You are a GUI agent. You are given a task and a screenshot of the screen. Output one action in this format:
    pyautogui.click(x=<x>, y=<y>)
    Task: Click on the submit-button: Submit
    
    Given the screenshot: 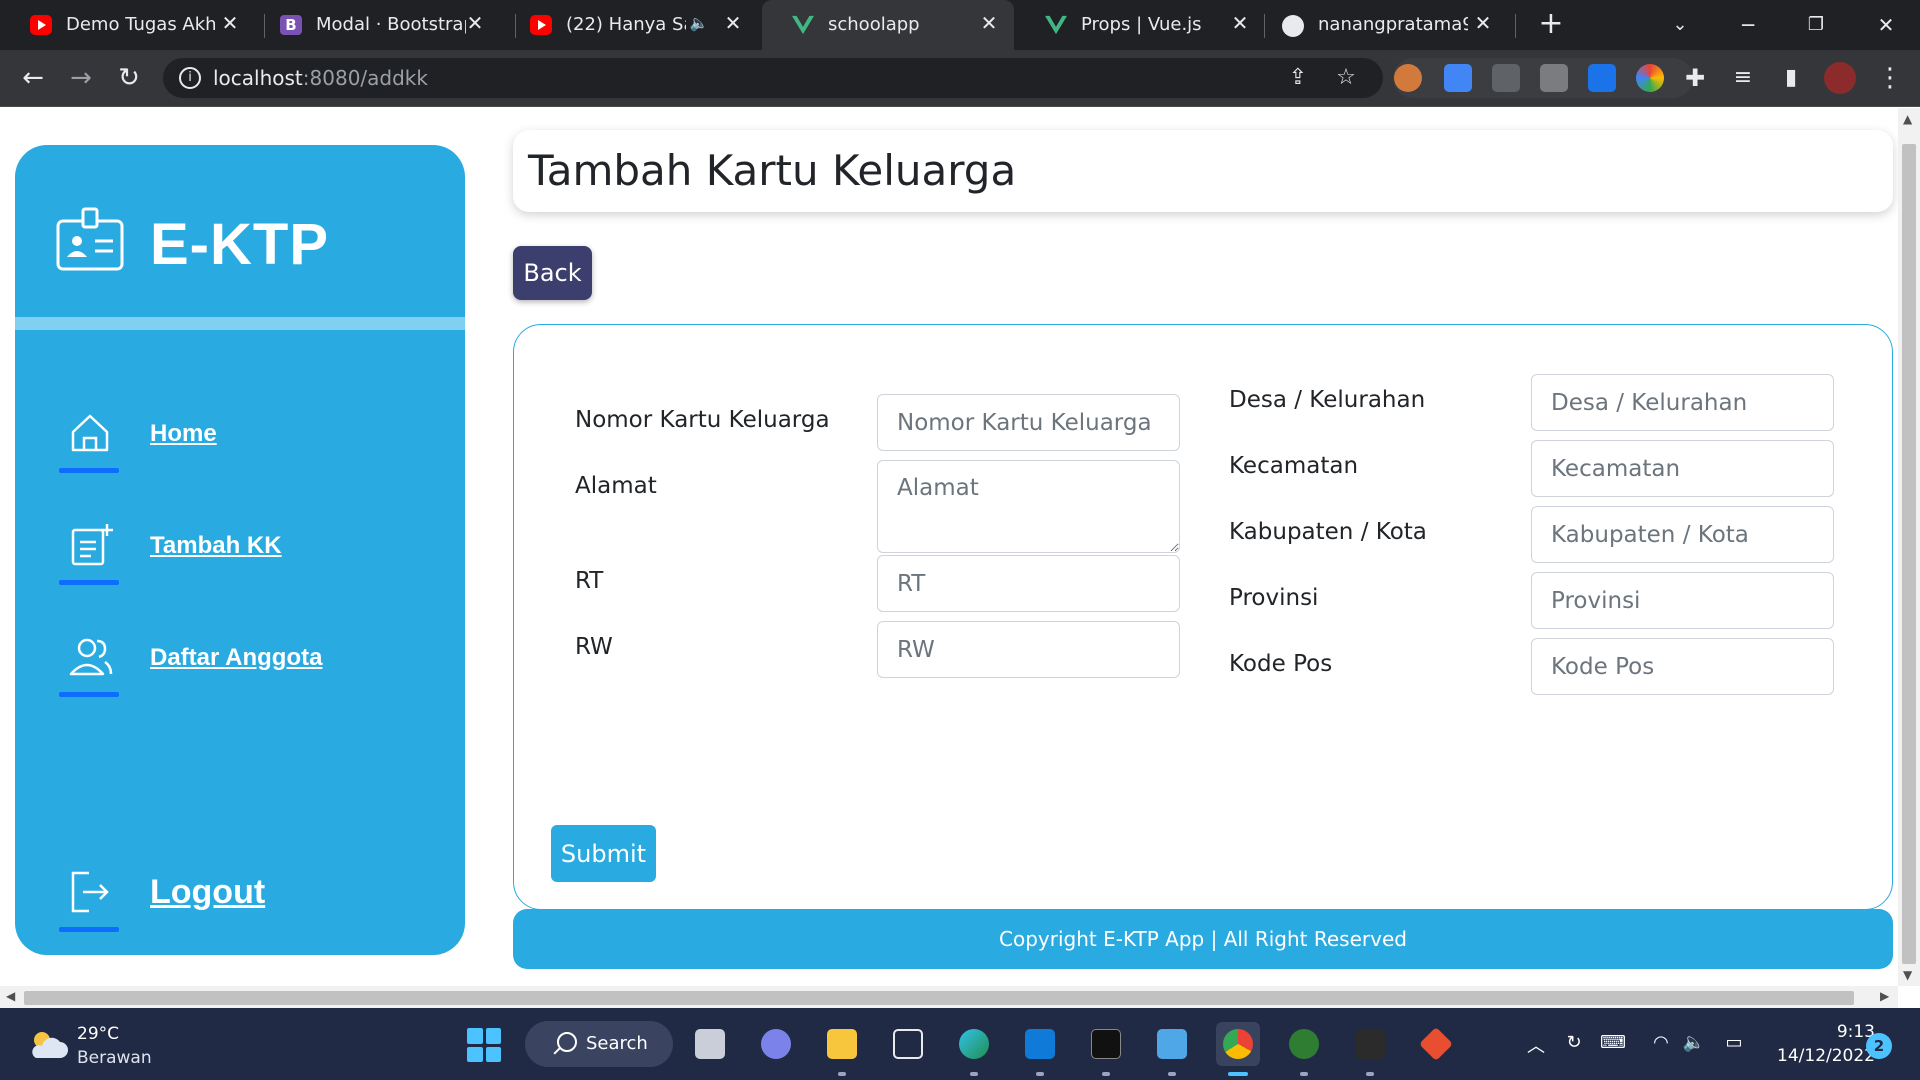 What is the action you would take?
    pyautogui.click(x=603, y=853)
    